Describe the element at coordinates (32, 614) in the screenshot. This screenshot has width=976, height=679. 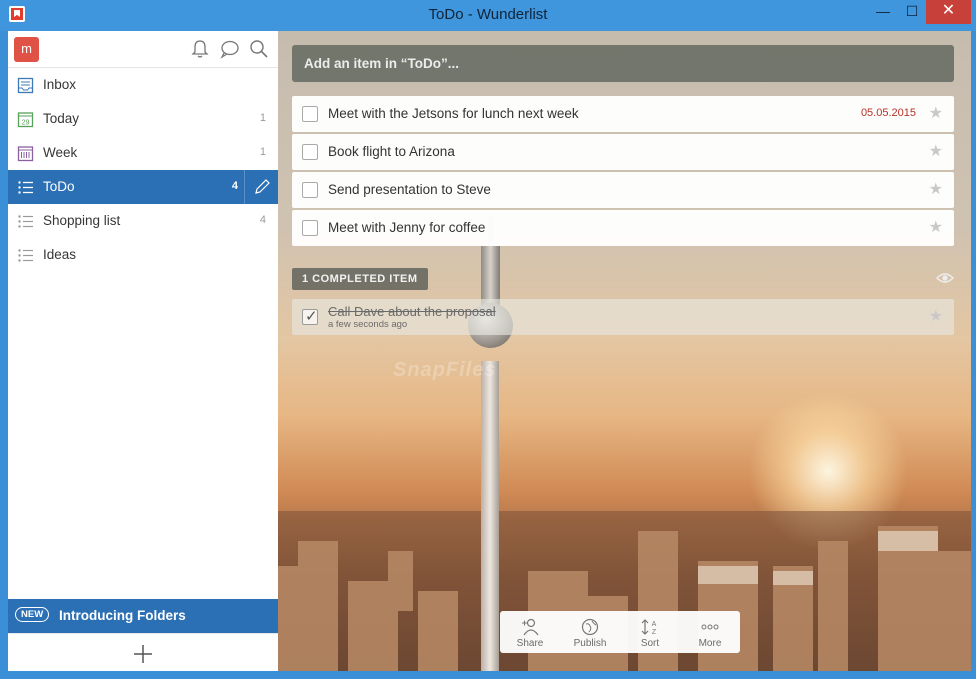
I see `new-badge: NEW` at that location.